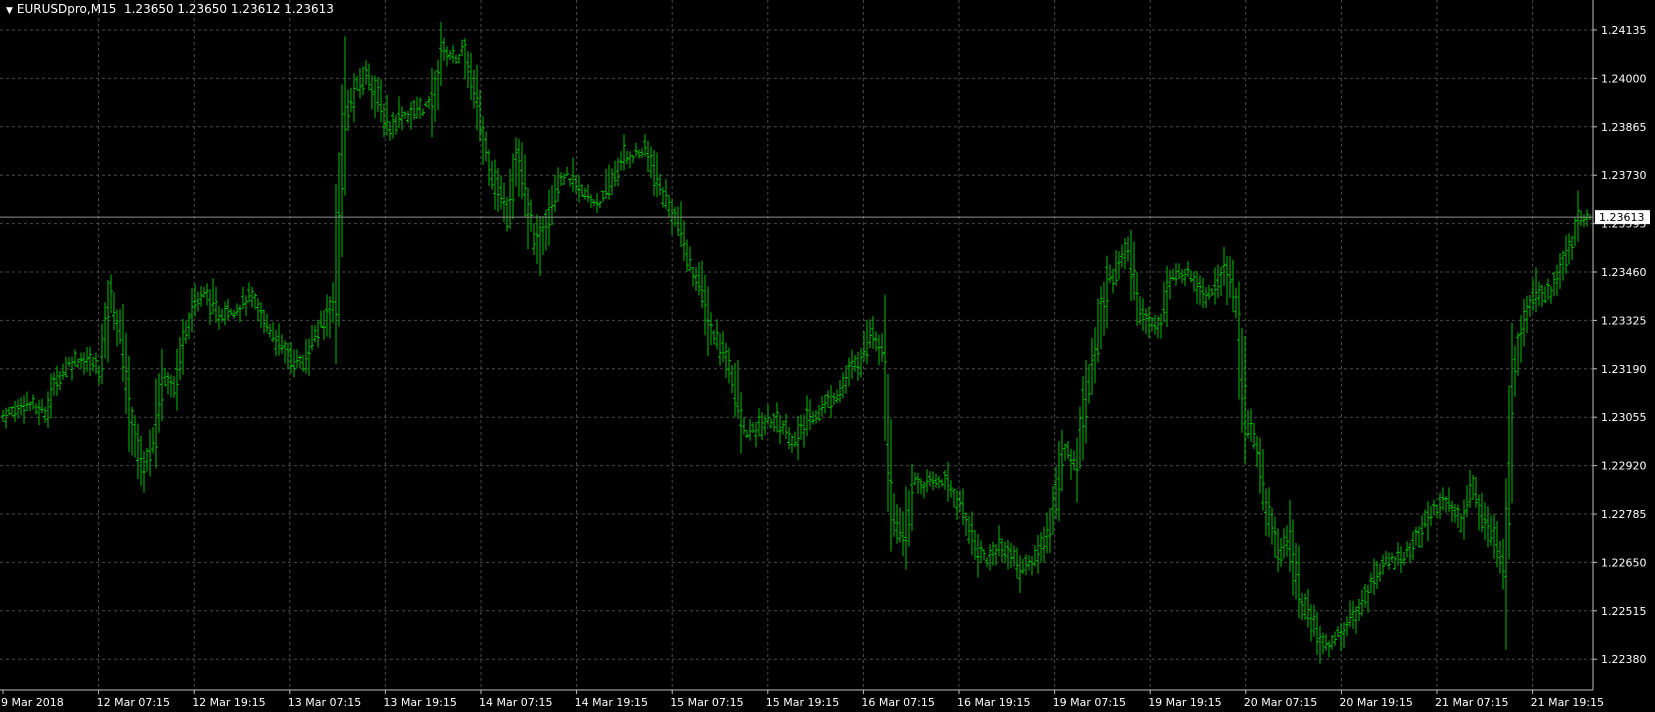 Image resolution: width=1655 pixels, height=712 pixels. Describe the element at coordinates (1567, 702) in the screenshot. I see `x-tick-label: 21 Mar 19:15` at that location.